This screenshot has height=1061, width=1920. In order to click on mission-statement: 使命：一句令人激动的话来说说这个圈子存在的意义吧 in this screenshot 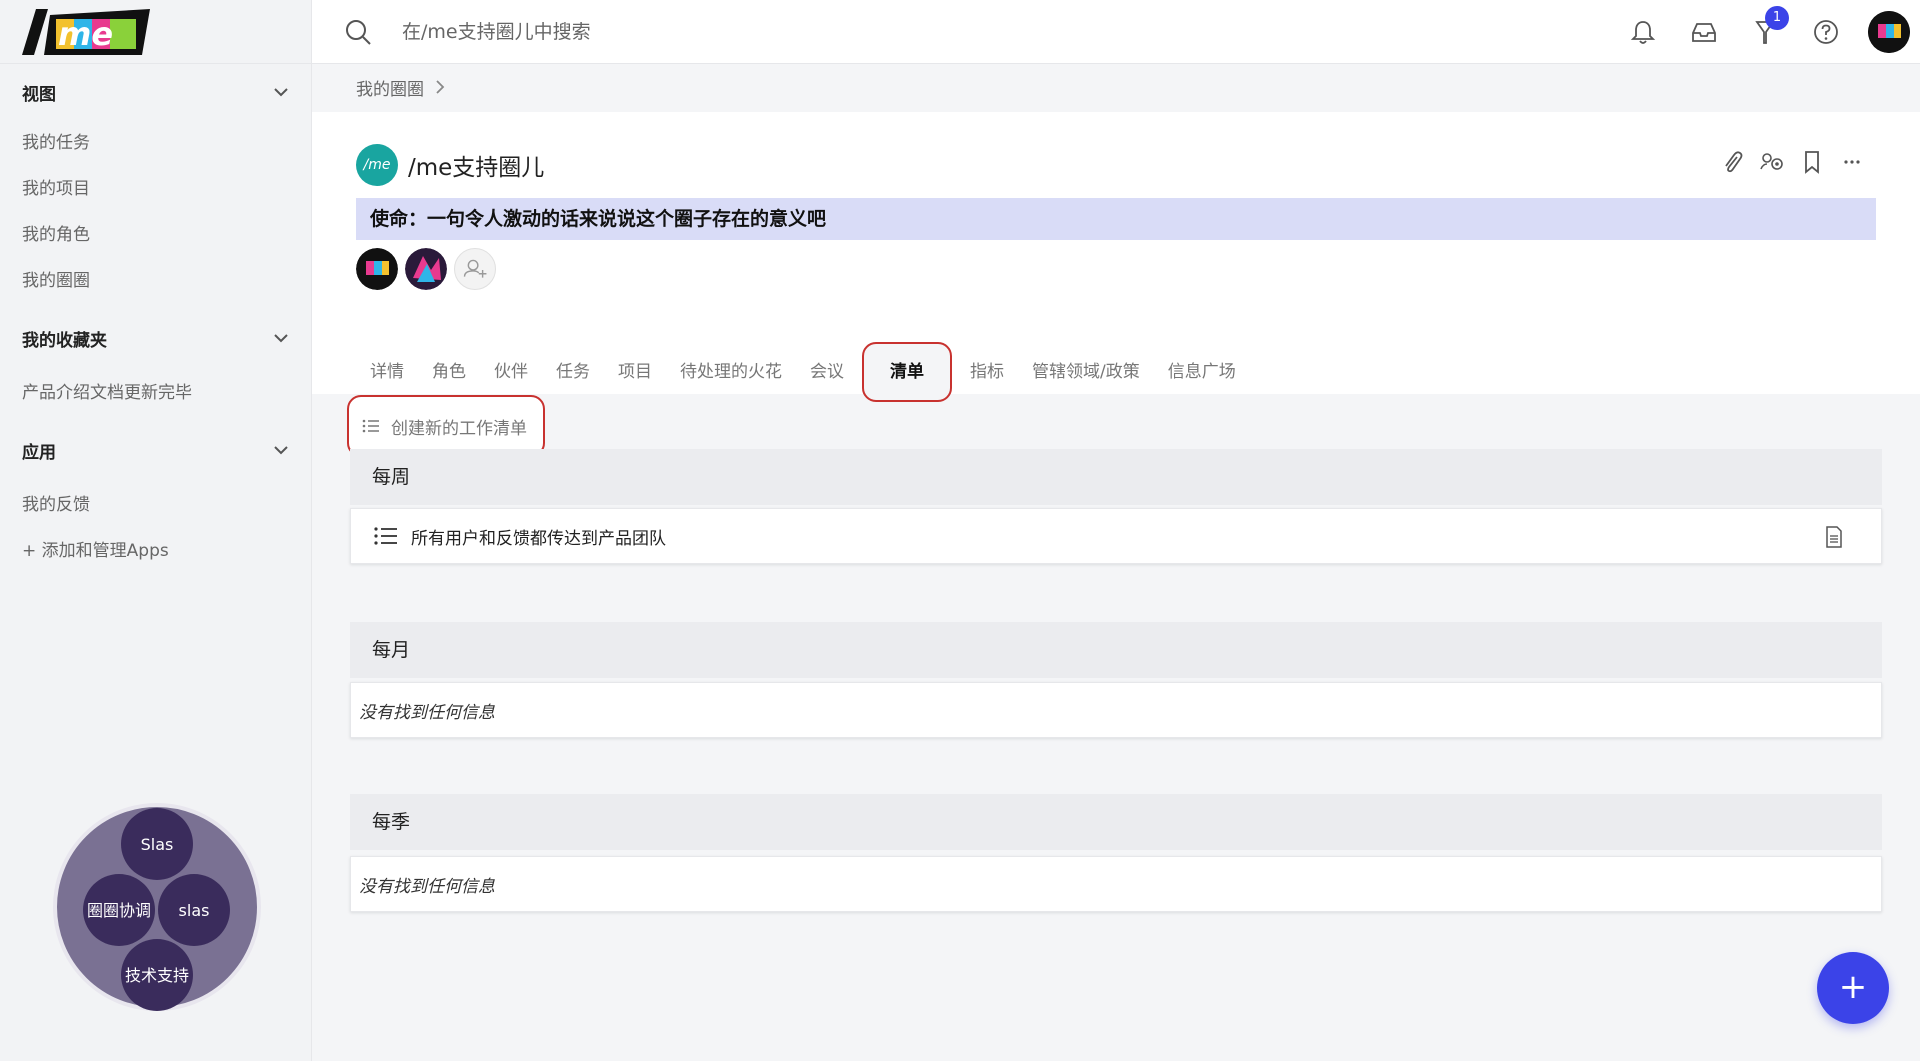, I will do `click(1116, 219)`.